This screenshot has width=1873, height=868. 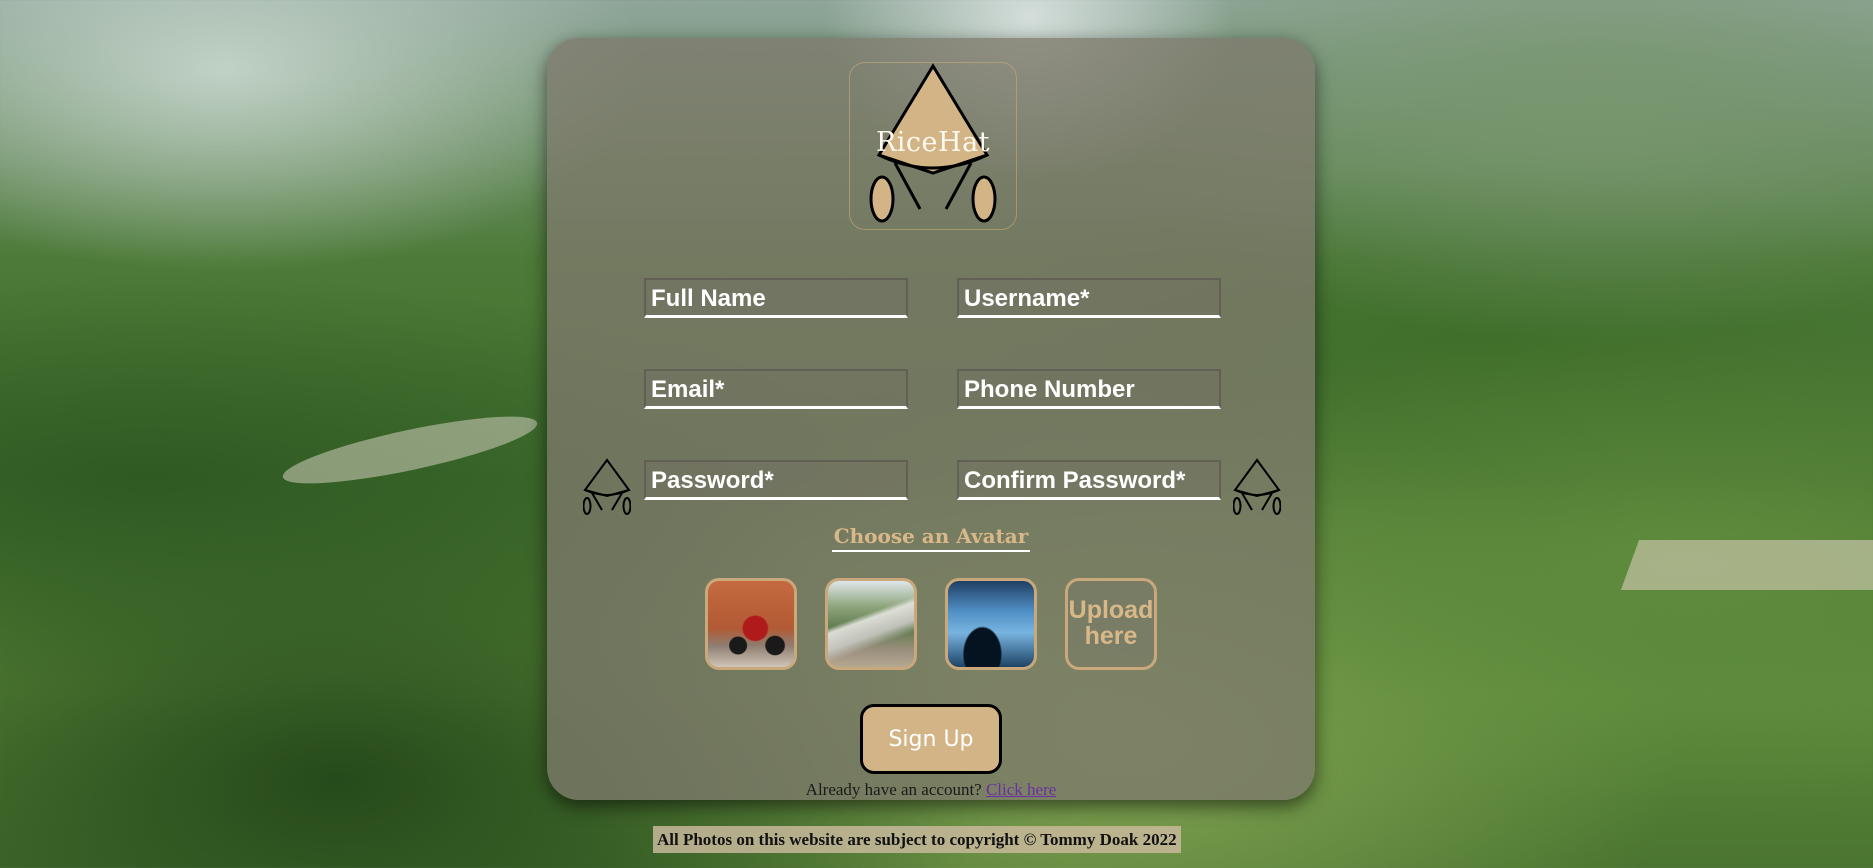 I want to click on logo-text: RiceHat, so click(x=933, y=142).